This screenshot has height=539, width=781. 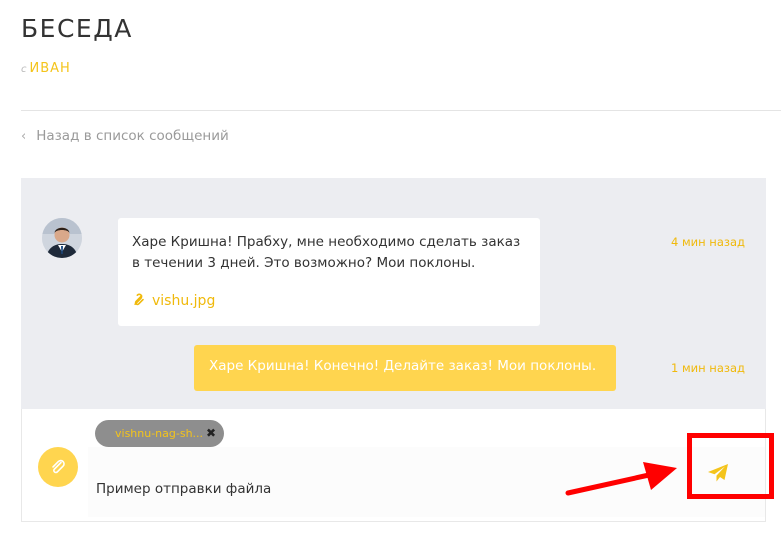 What do you see at coordinates (730, 466) in the screenshot?
I see `send-button-highlight` at bounding box center [730, 466].